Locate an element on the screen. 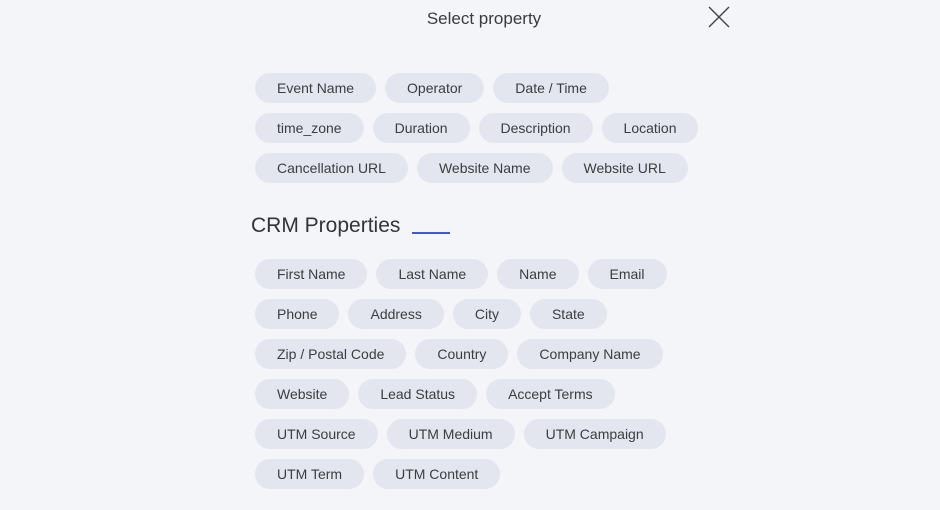 The image size is (940, 510). property-chip: Company Name is located at coordinates (590, 354).